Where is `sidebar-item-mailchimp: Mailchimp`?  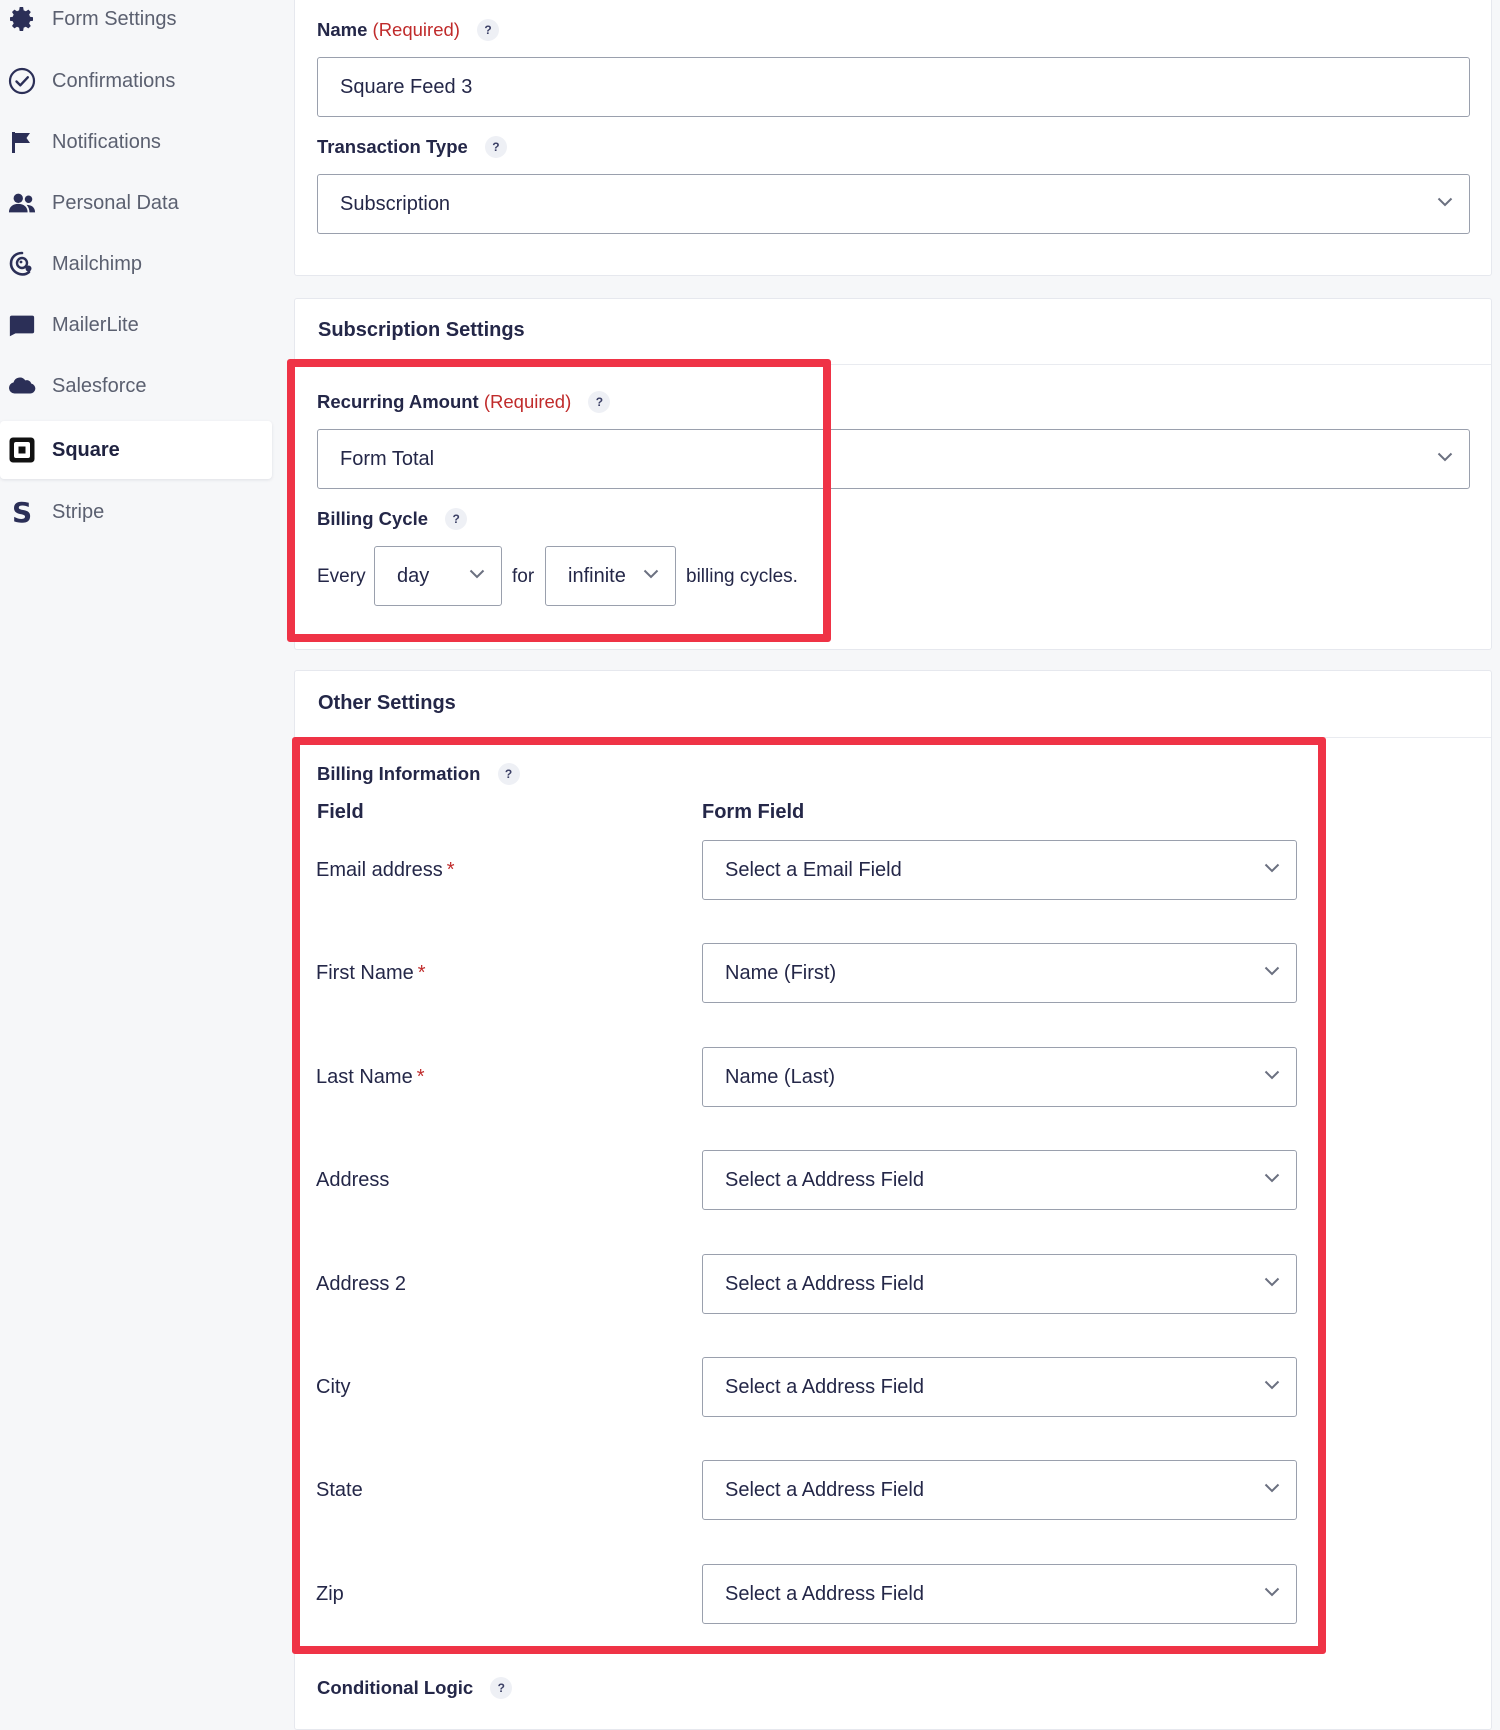
sidebar-item-mailchimp: Mailchimp is located at coordinates (136, 264).